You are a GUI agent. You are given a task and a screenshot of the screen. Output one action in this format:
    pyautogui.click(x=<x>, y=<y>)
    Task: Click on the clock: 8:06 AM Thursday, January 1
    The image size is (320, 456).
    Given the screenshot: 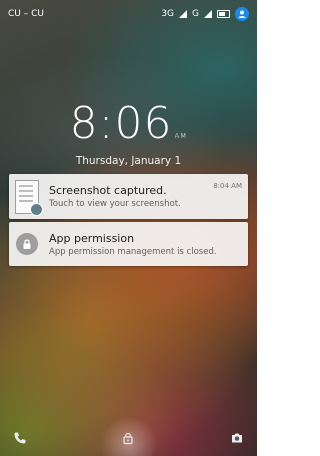 What is the action you would take?
    pyautogui.click(x=128, y=132)
    